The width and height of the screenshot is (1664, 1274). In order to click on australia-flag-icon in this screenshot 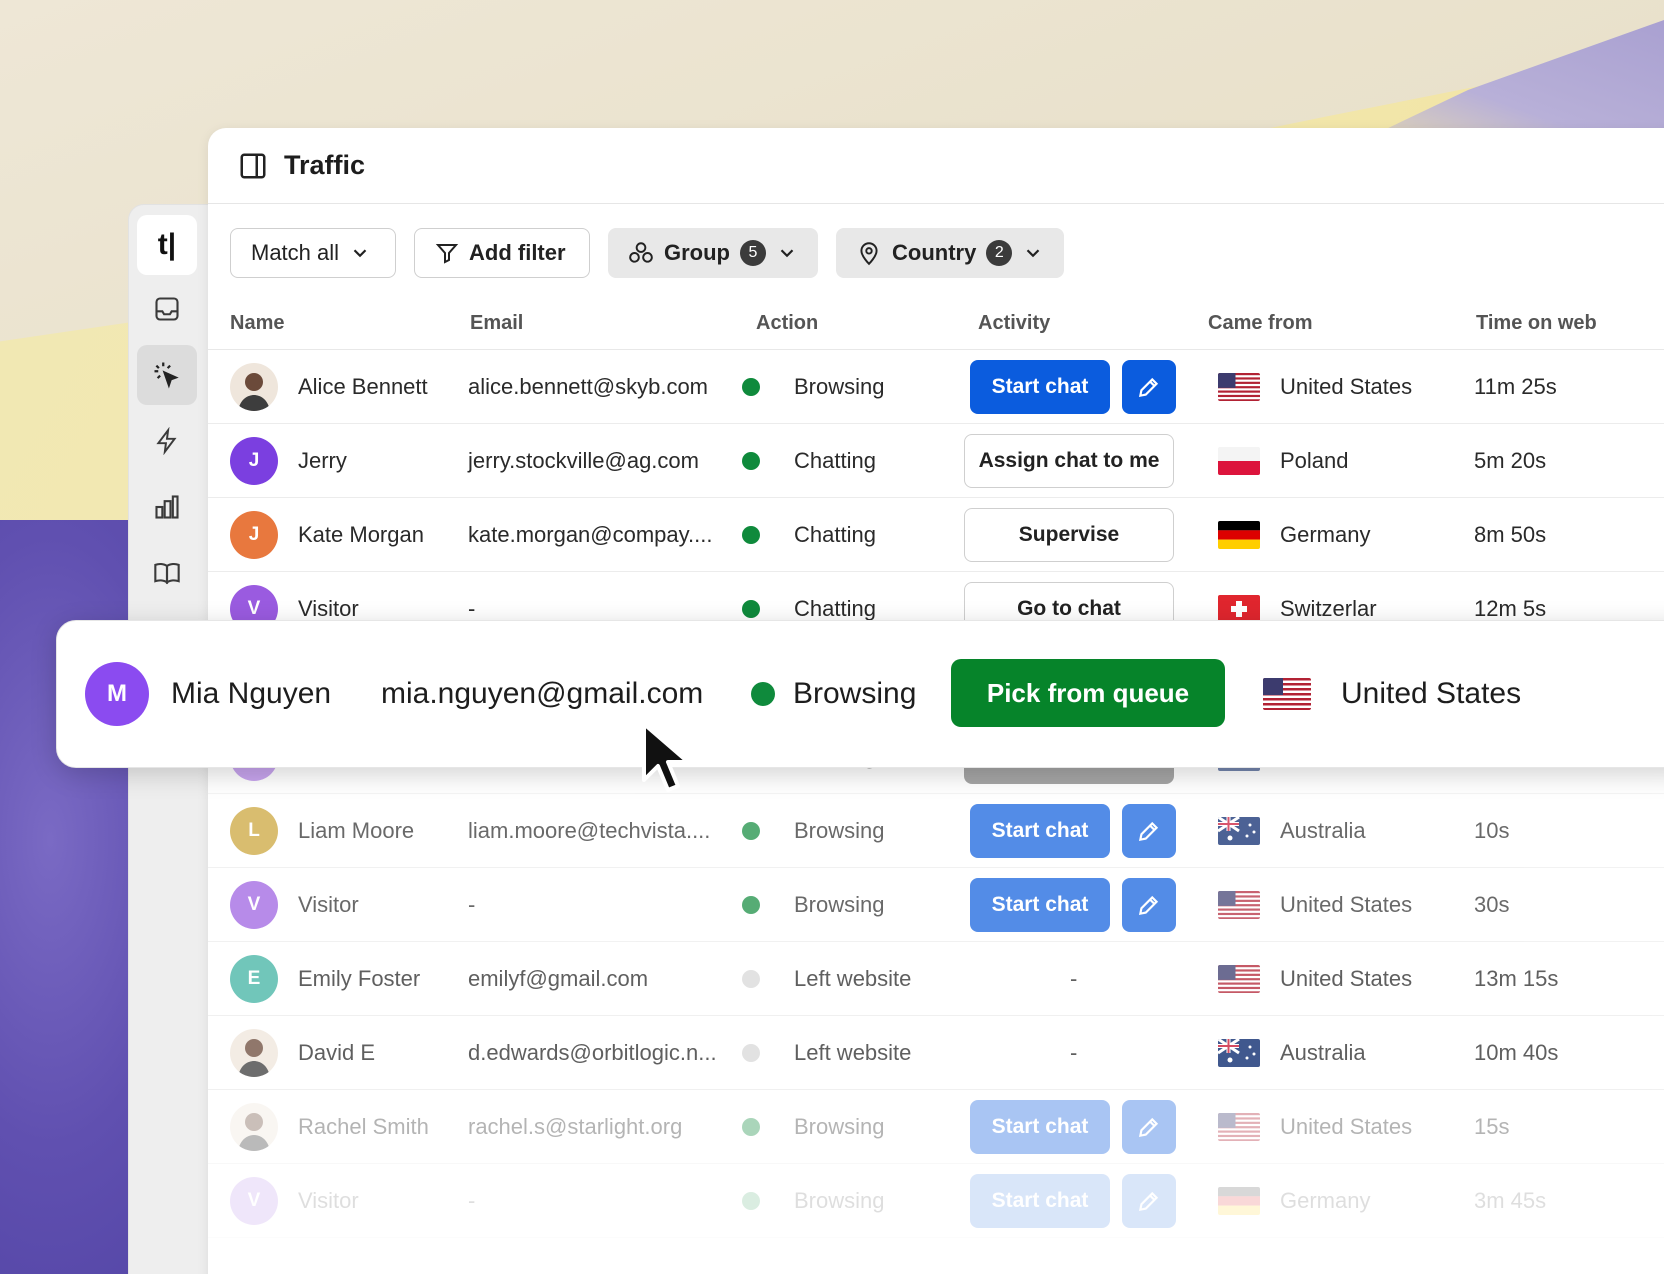, I will do `click(1239, 830)`.